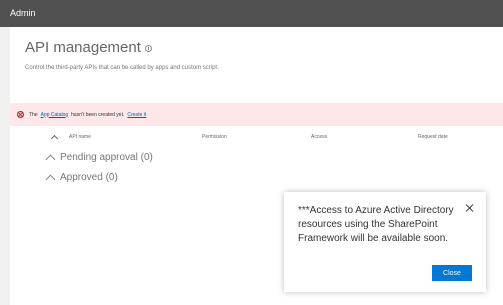  I want to click on close-icon, so click(470, 208).